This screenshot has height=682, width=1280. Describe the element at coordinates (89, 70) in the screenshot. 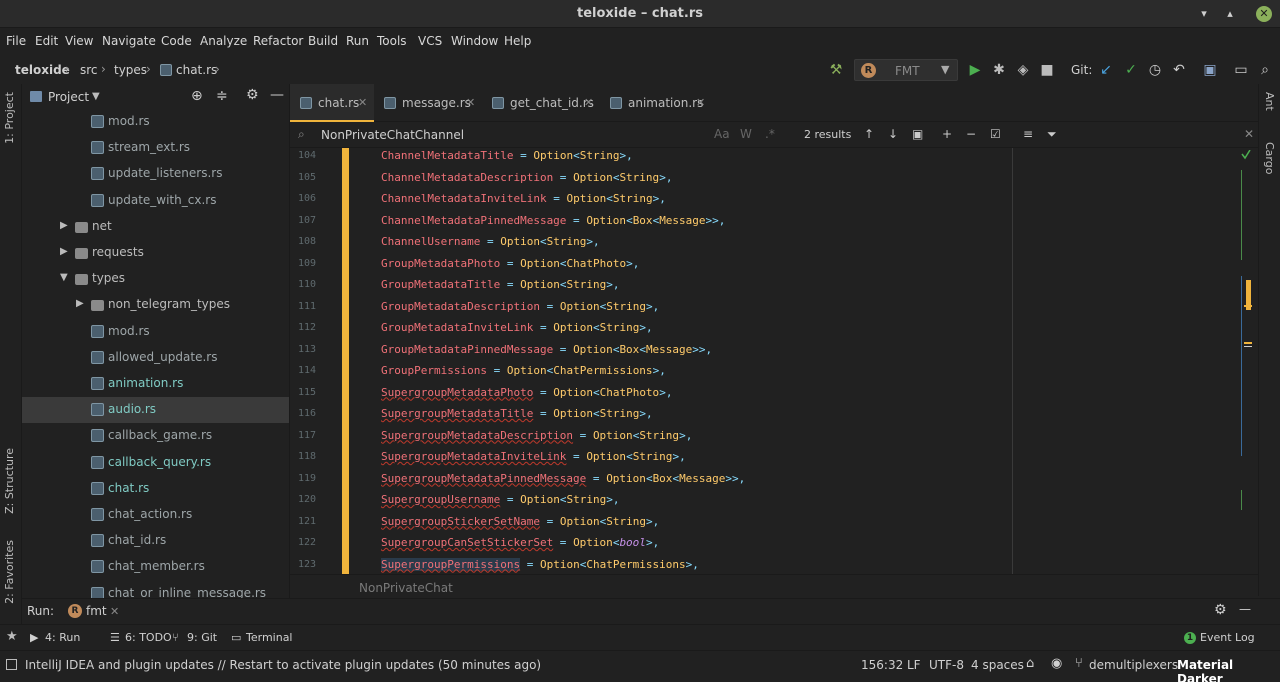

I see `breadcrumb-src: src` at that location.